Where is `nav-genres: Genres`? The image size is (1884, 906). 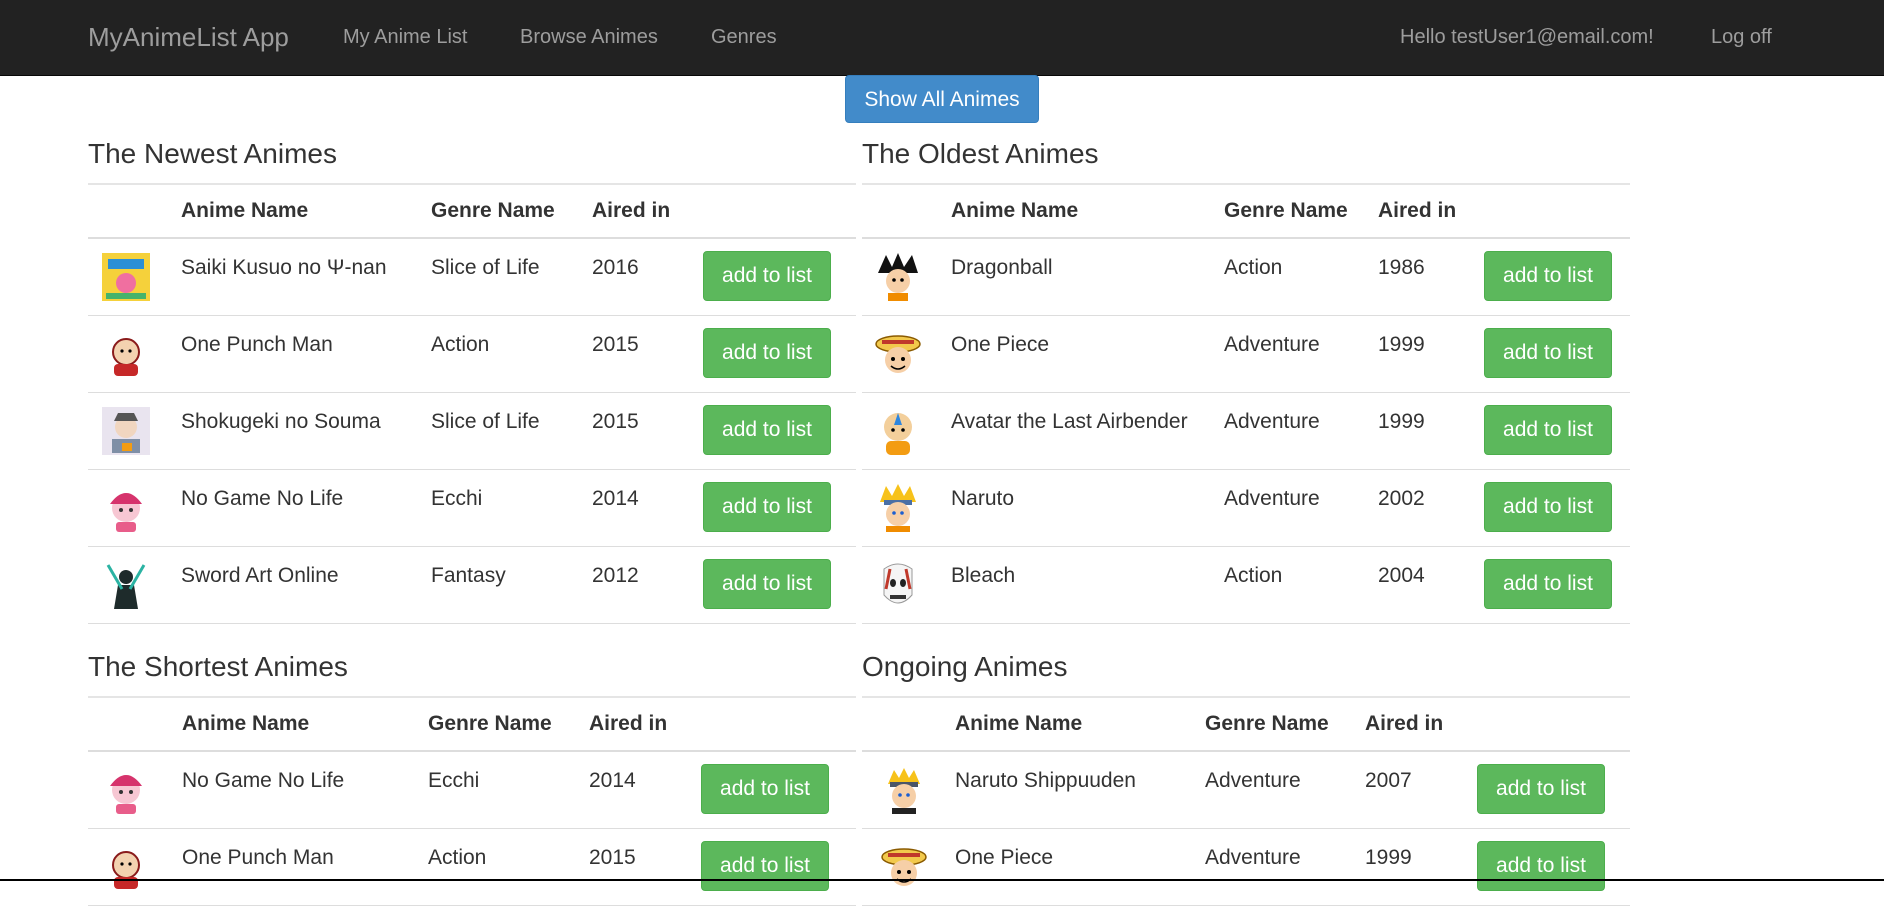 nav-genres: Genres is located at coordinates (744, 37).